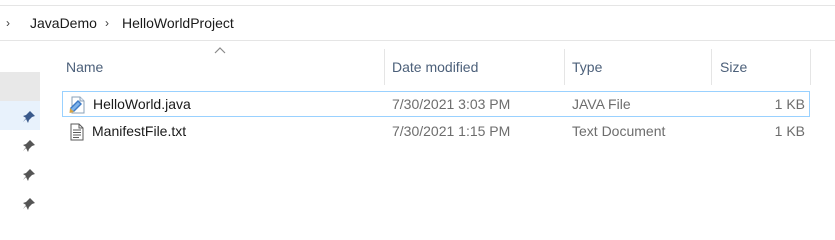  Describe the element at coordinates (761, 67) in the screenshot. I see `column-header-size: Size` at that location.